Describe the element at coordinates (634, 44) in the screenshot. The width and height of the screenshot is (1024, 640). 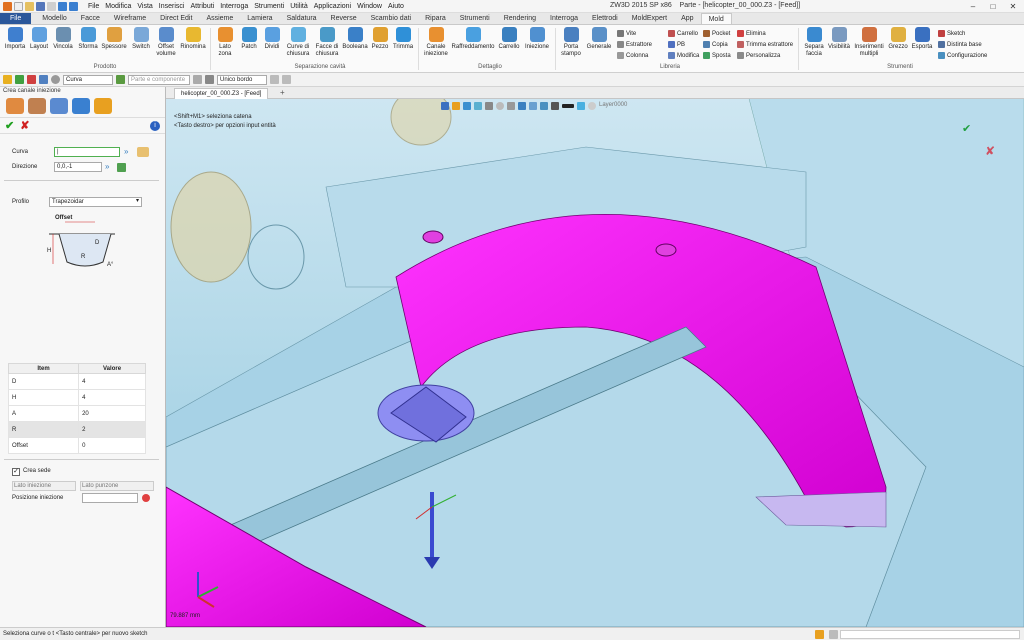
I see `estrattore-button: Estrattore` at that location.